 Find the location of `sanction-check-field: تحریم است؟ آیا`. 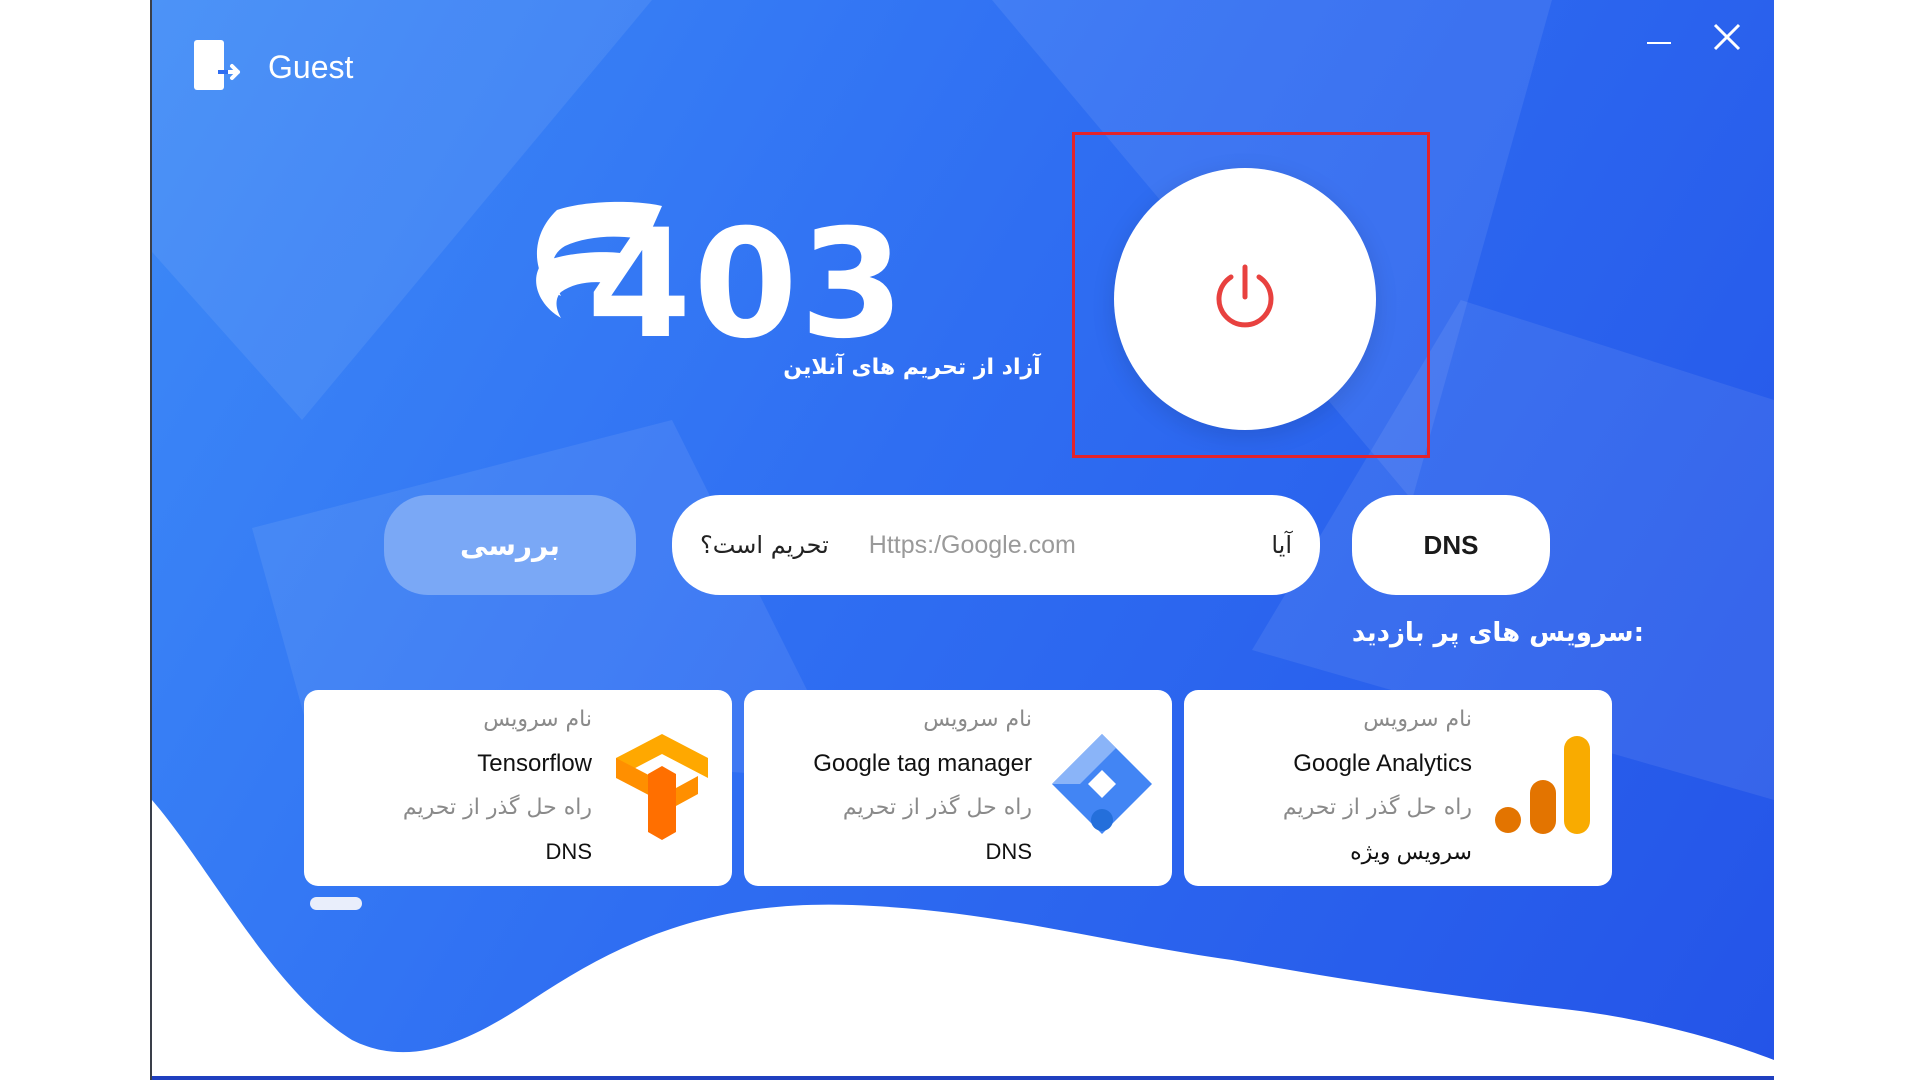

sanction-check-field: تحریم است؟ آیا is located at coordinates (996, 545).